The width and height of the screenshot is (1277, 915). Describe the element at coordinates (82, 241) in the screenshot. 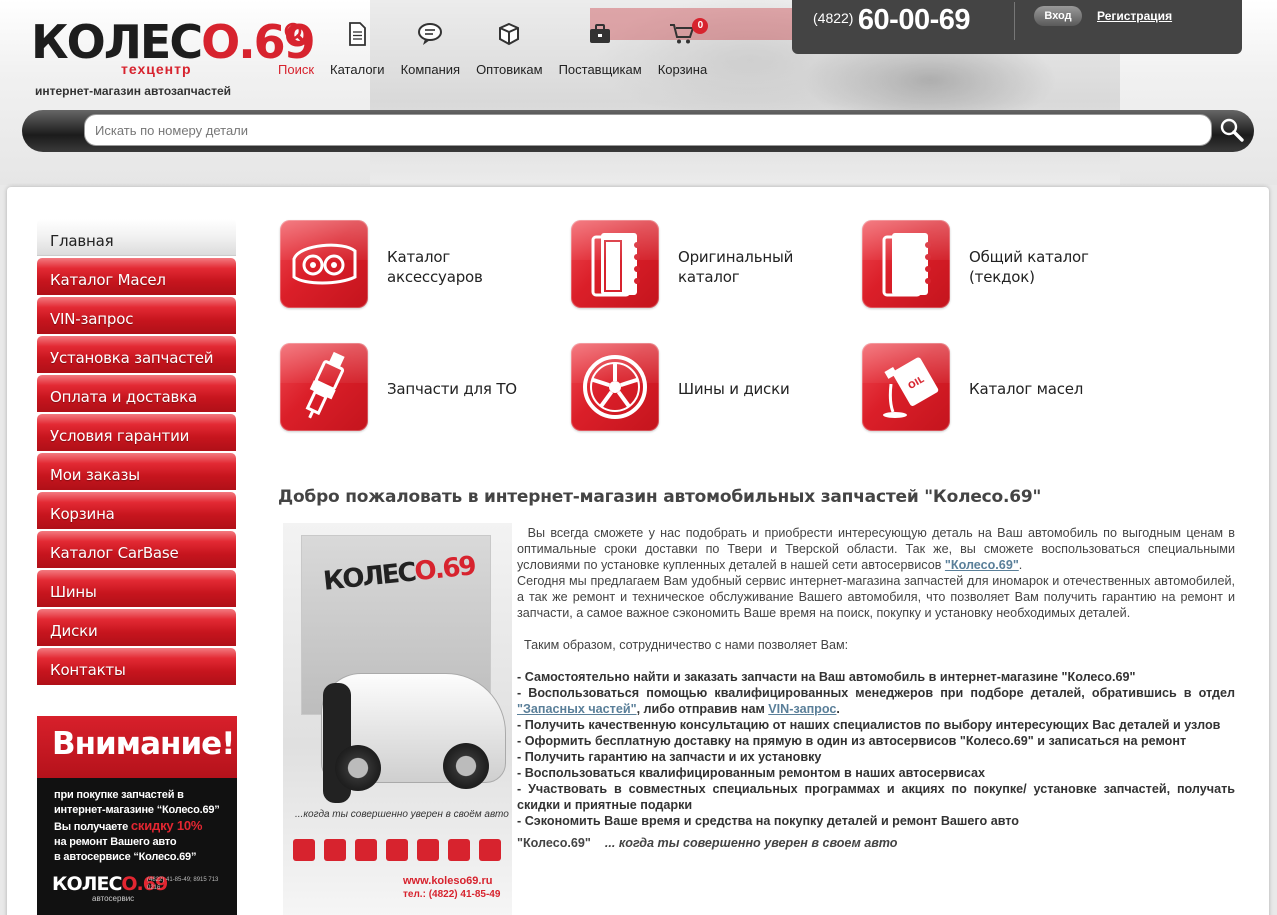

I see `sidebar-item-label: Главная` at that location.